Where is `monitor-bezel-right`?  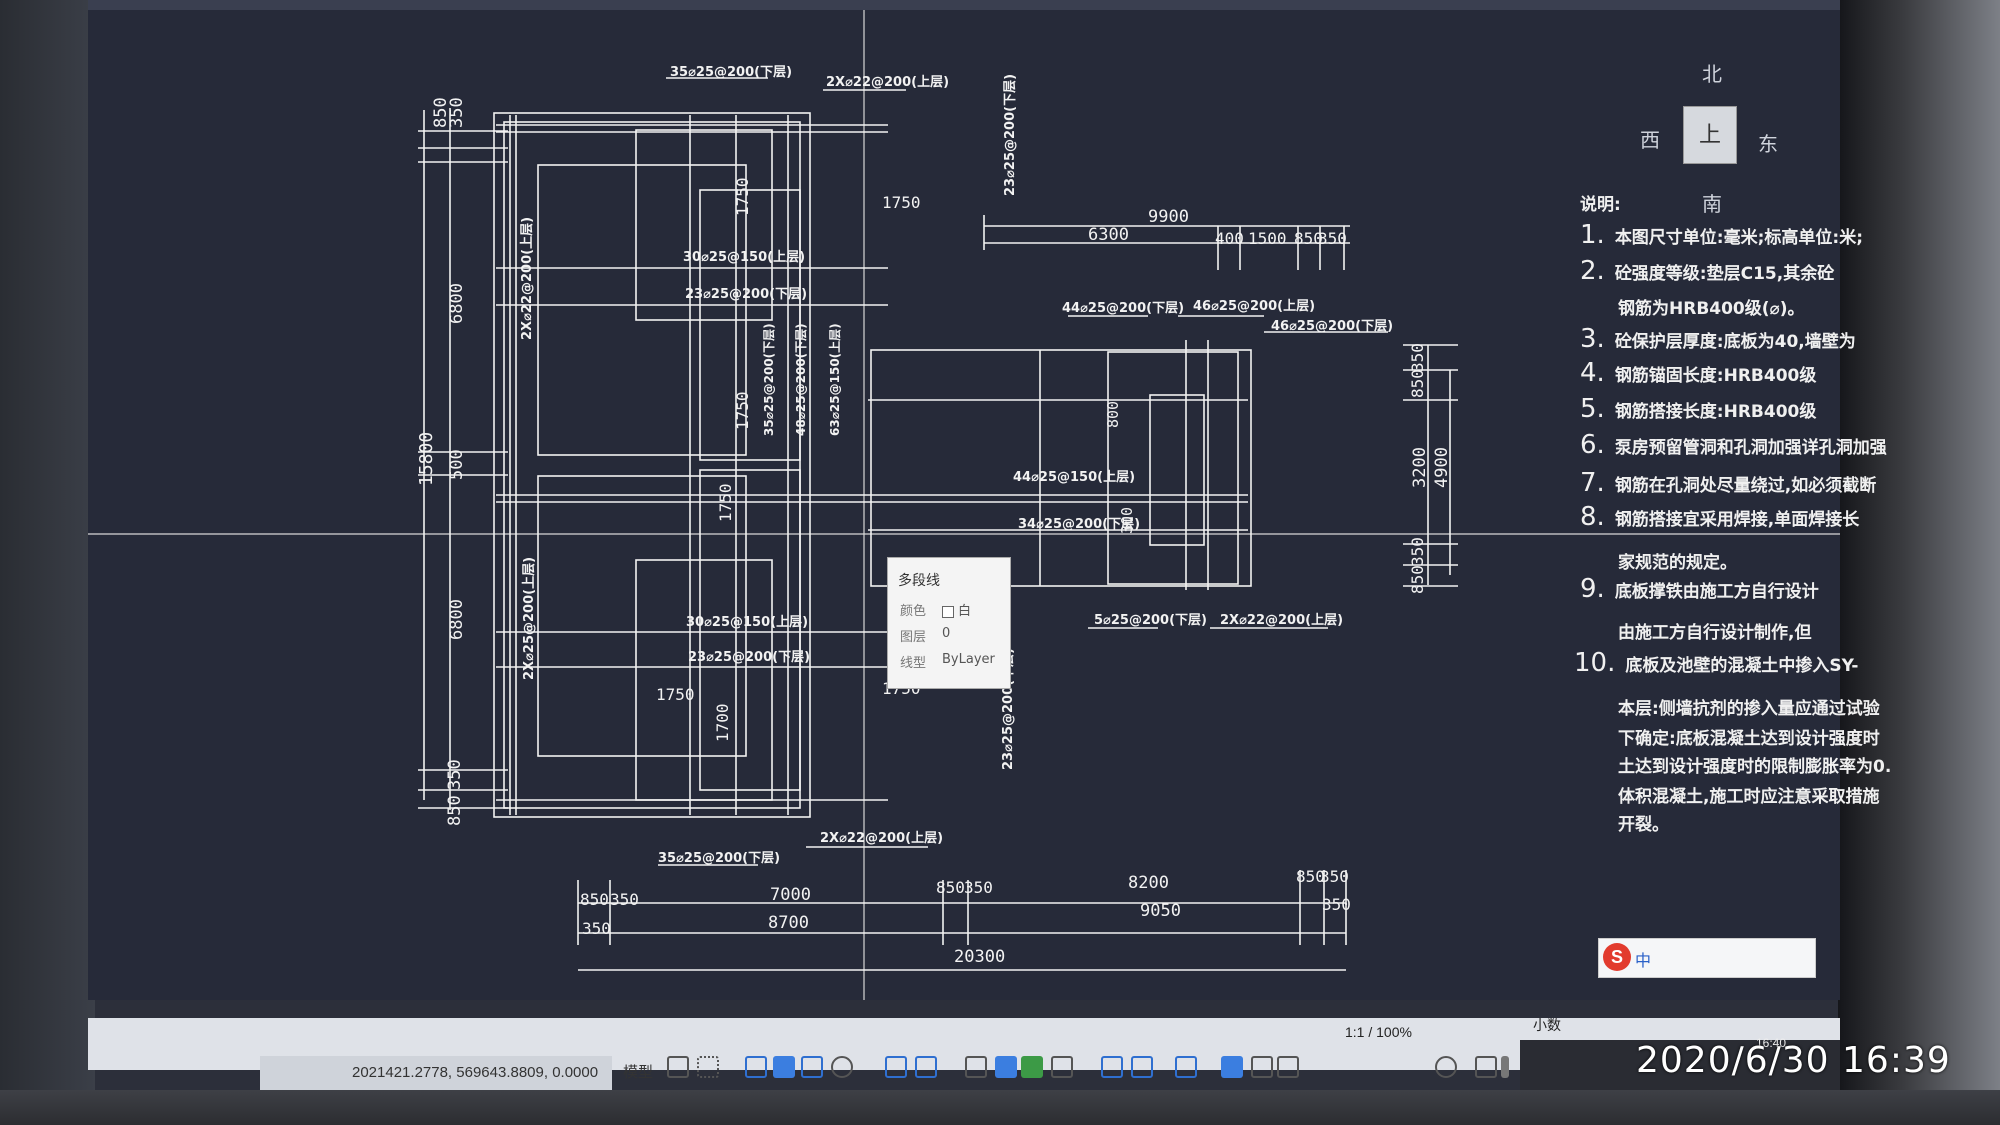
monitor-bezel-right is located at coordinates (1919, 562).